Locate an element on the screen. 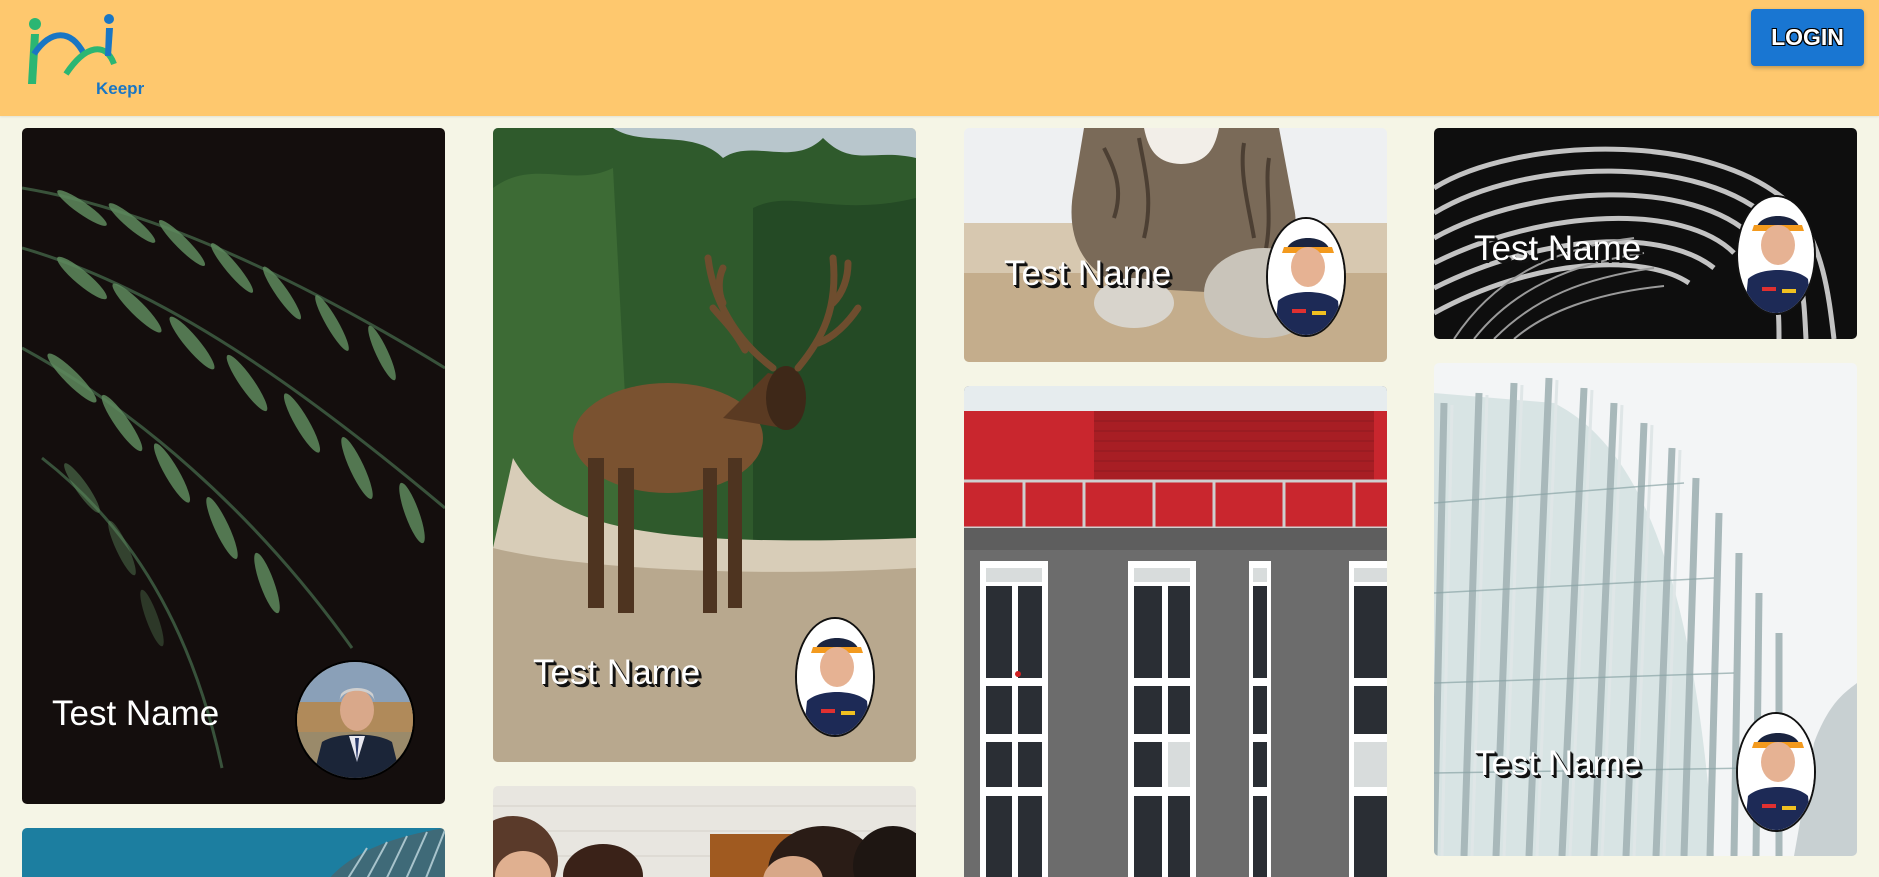  teal-building-image is located at coordinates (233, 852).